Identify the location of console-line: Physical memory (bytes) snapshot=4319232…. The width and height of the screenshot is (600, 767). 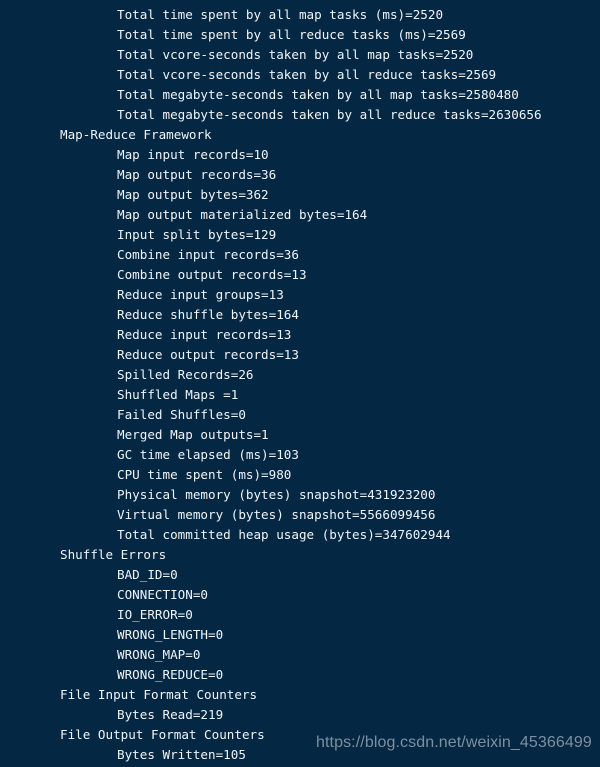
(276, 494).